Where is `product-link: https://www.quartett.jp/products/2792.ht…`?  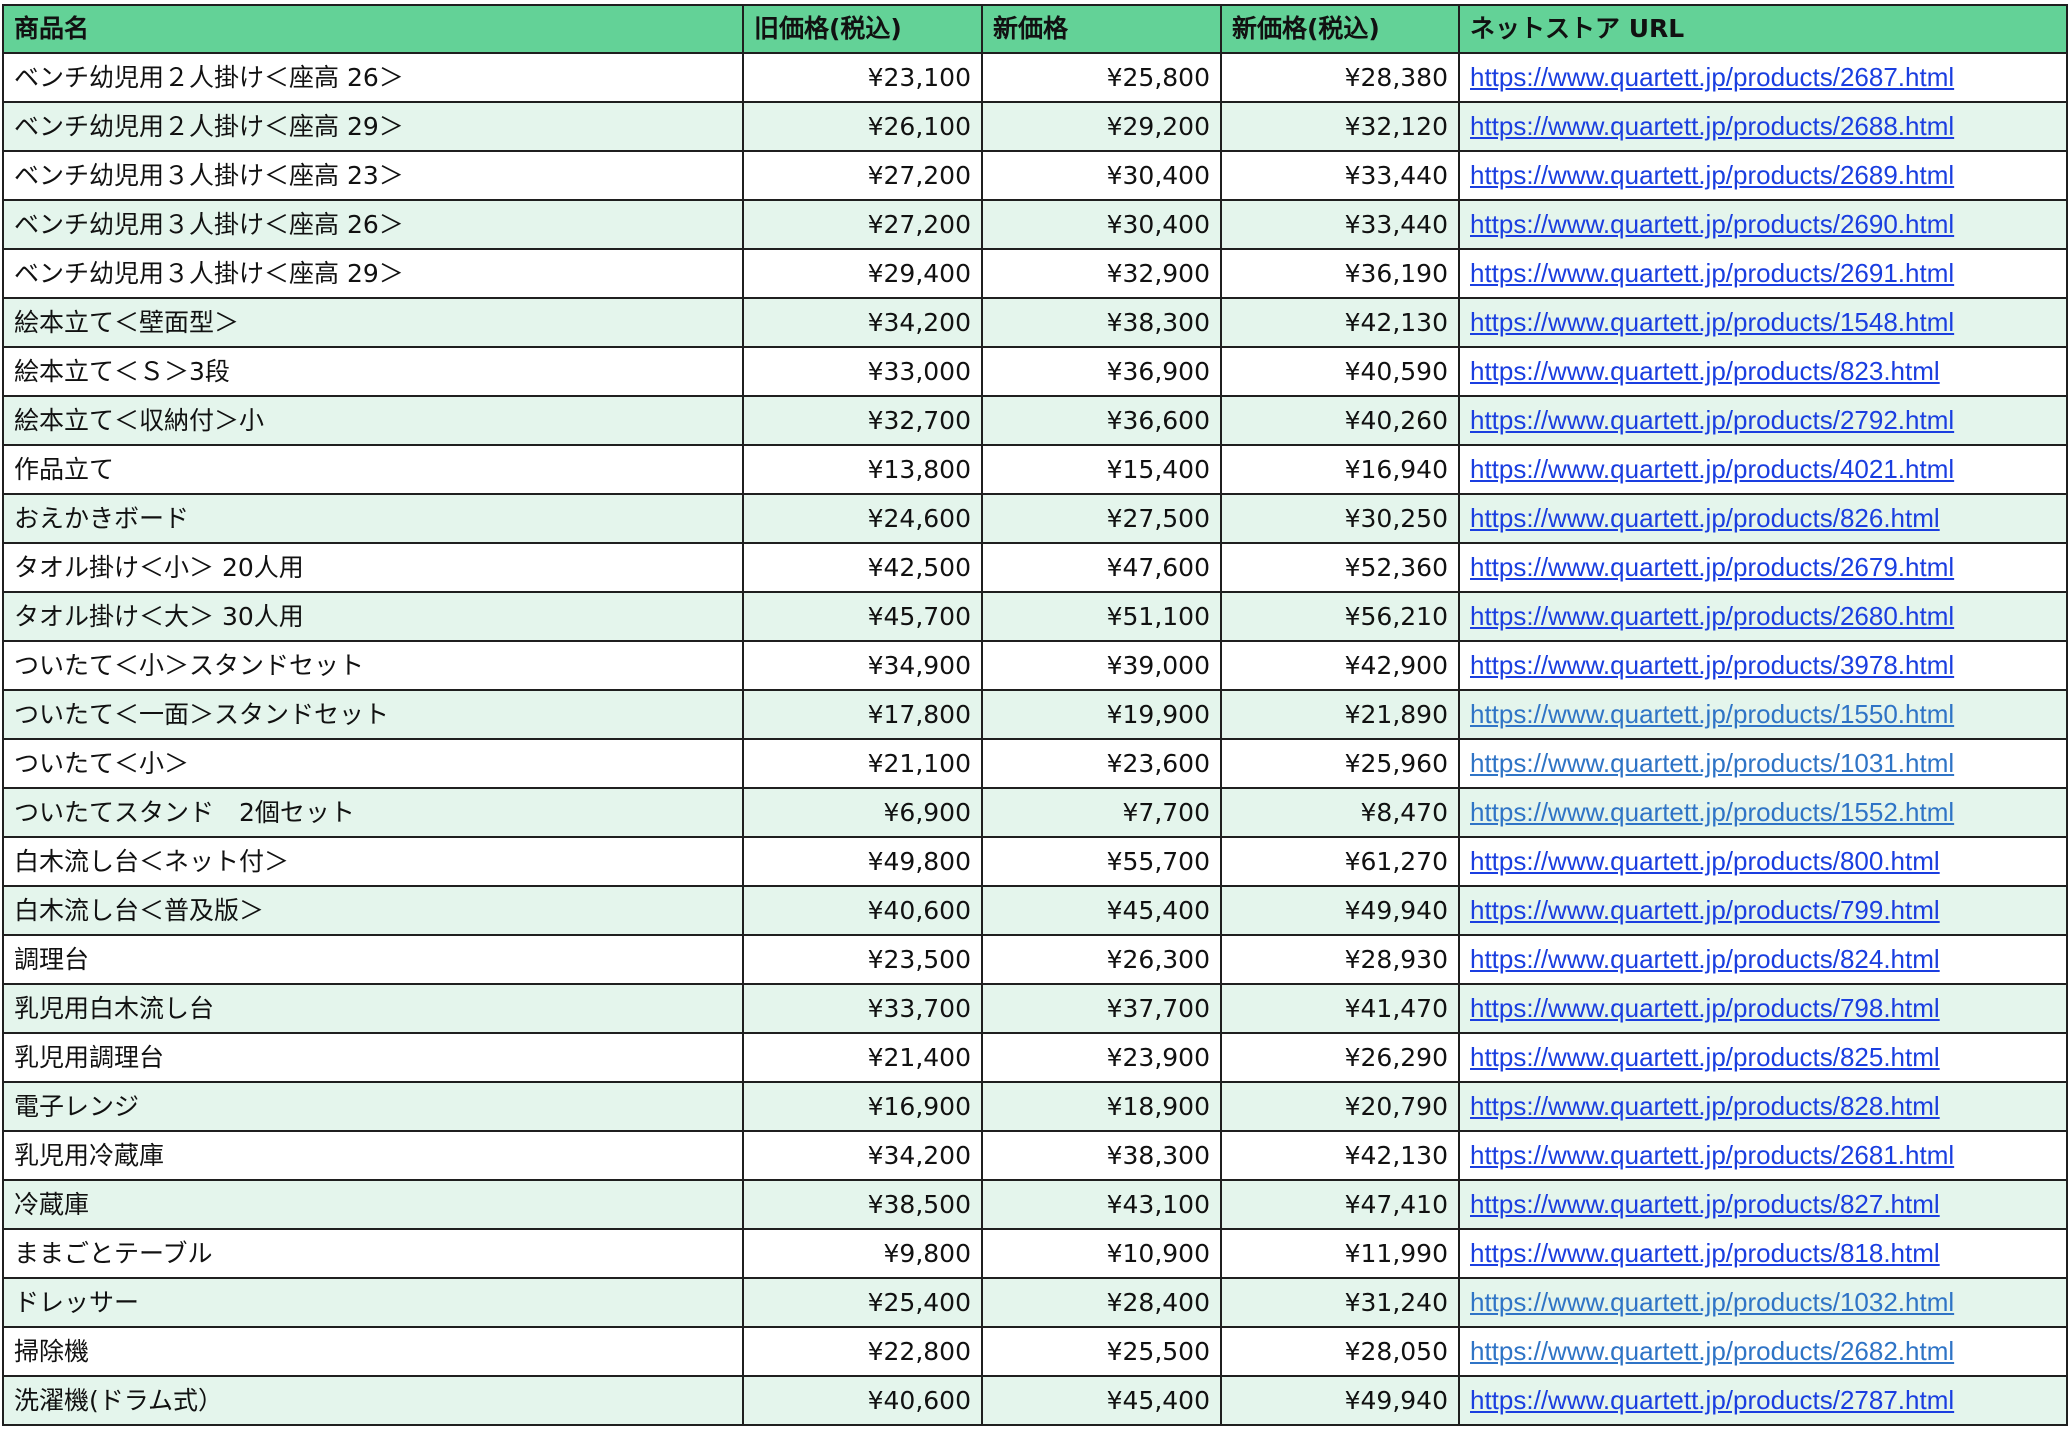
product-link: https://www.quartett.jp/products/2792.ht… is located at coordinates (1712, 420).